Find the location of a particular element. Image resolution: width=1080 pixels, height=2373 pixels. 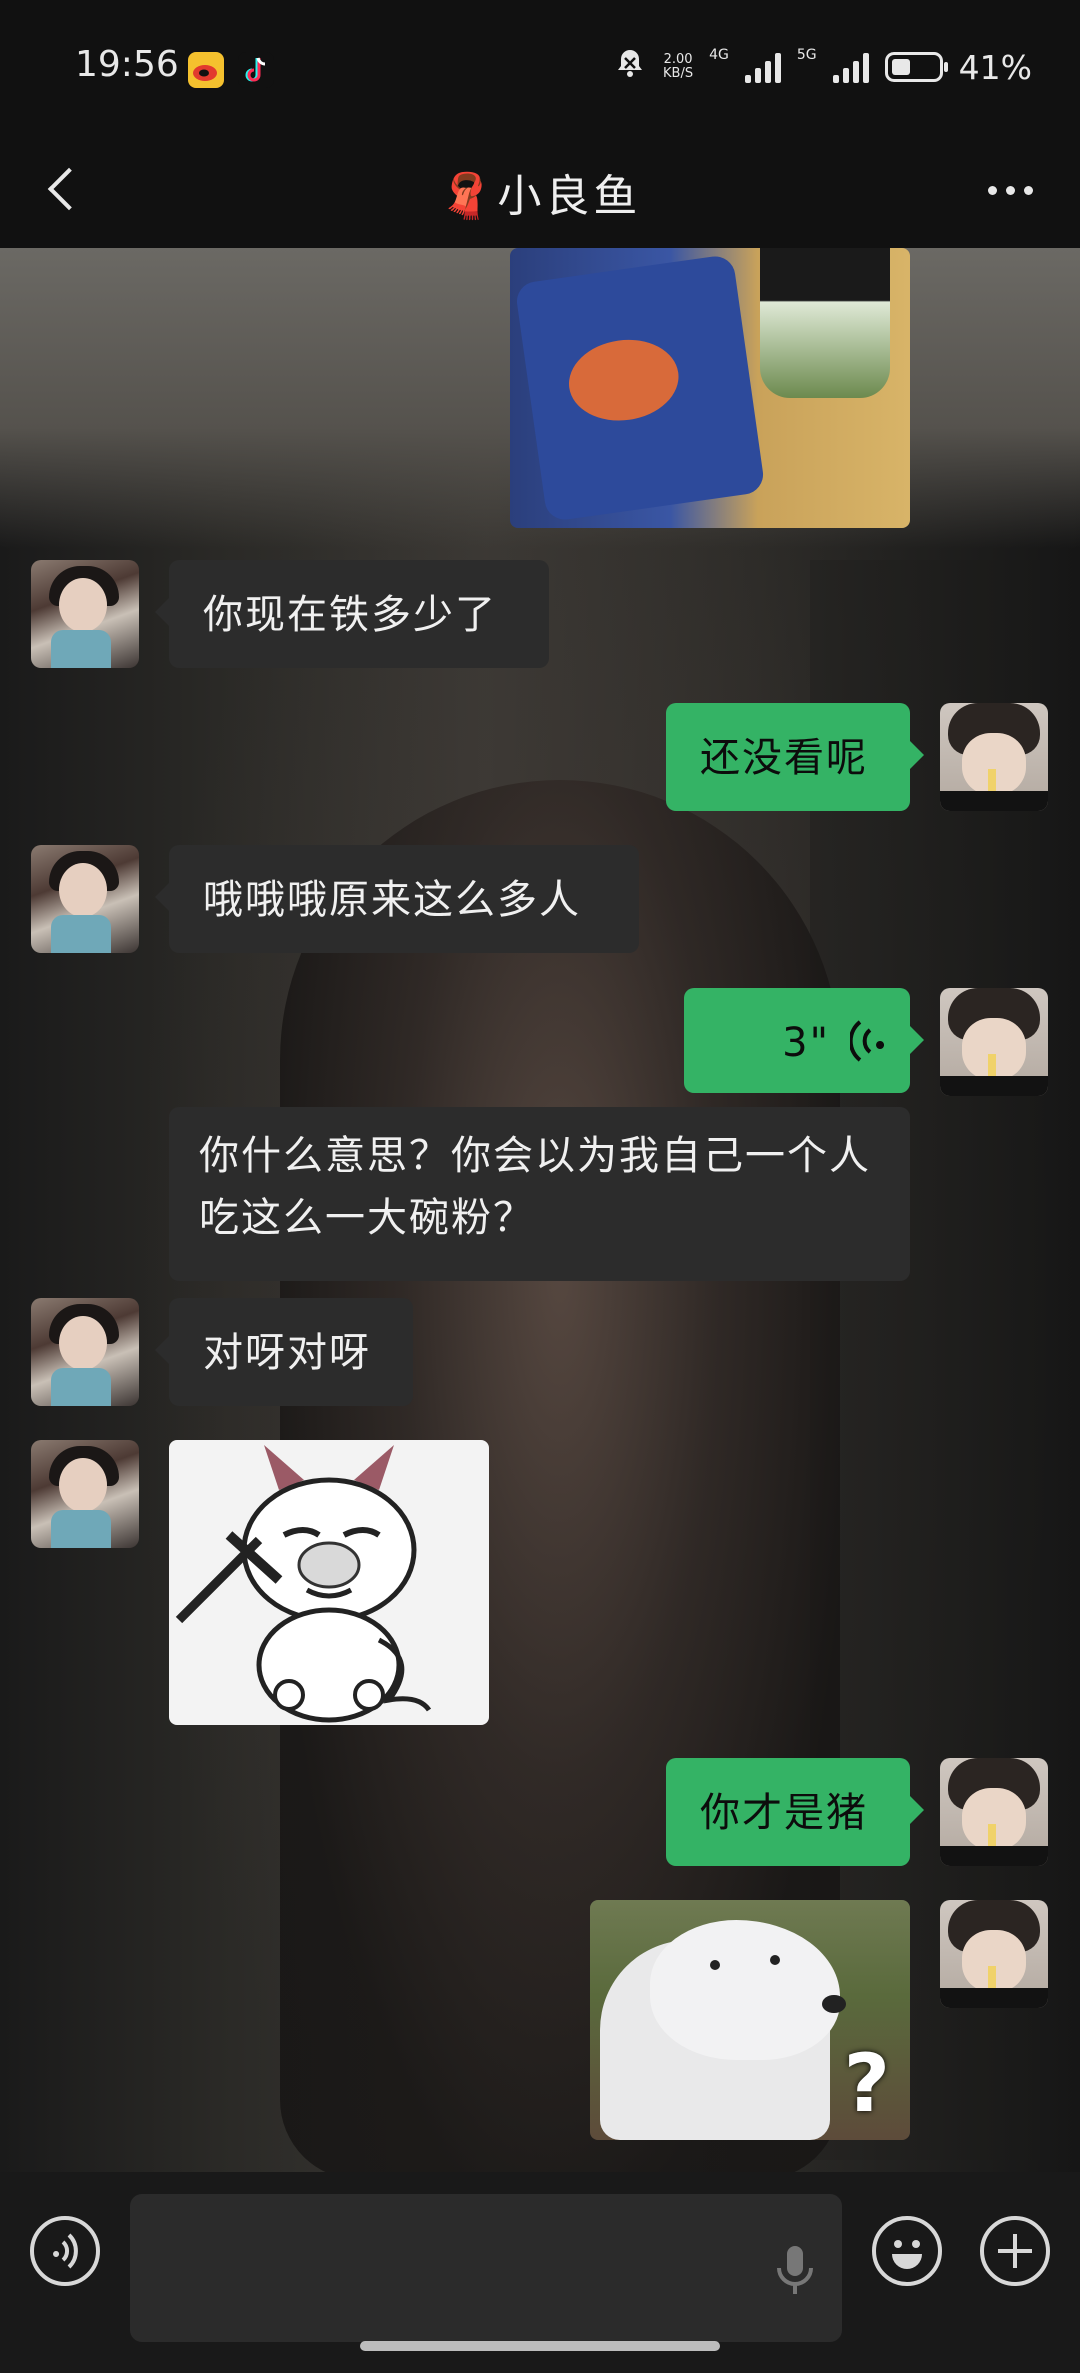

voice-message-bubble: 3" is located at coordinates (804, 1040).